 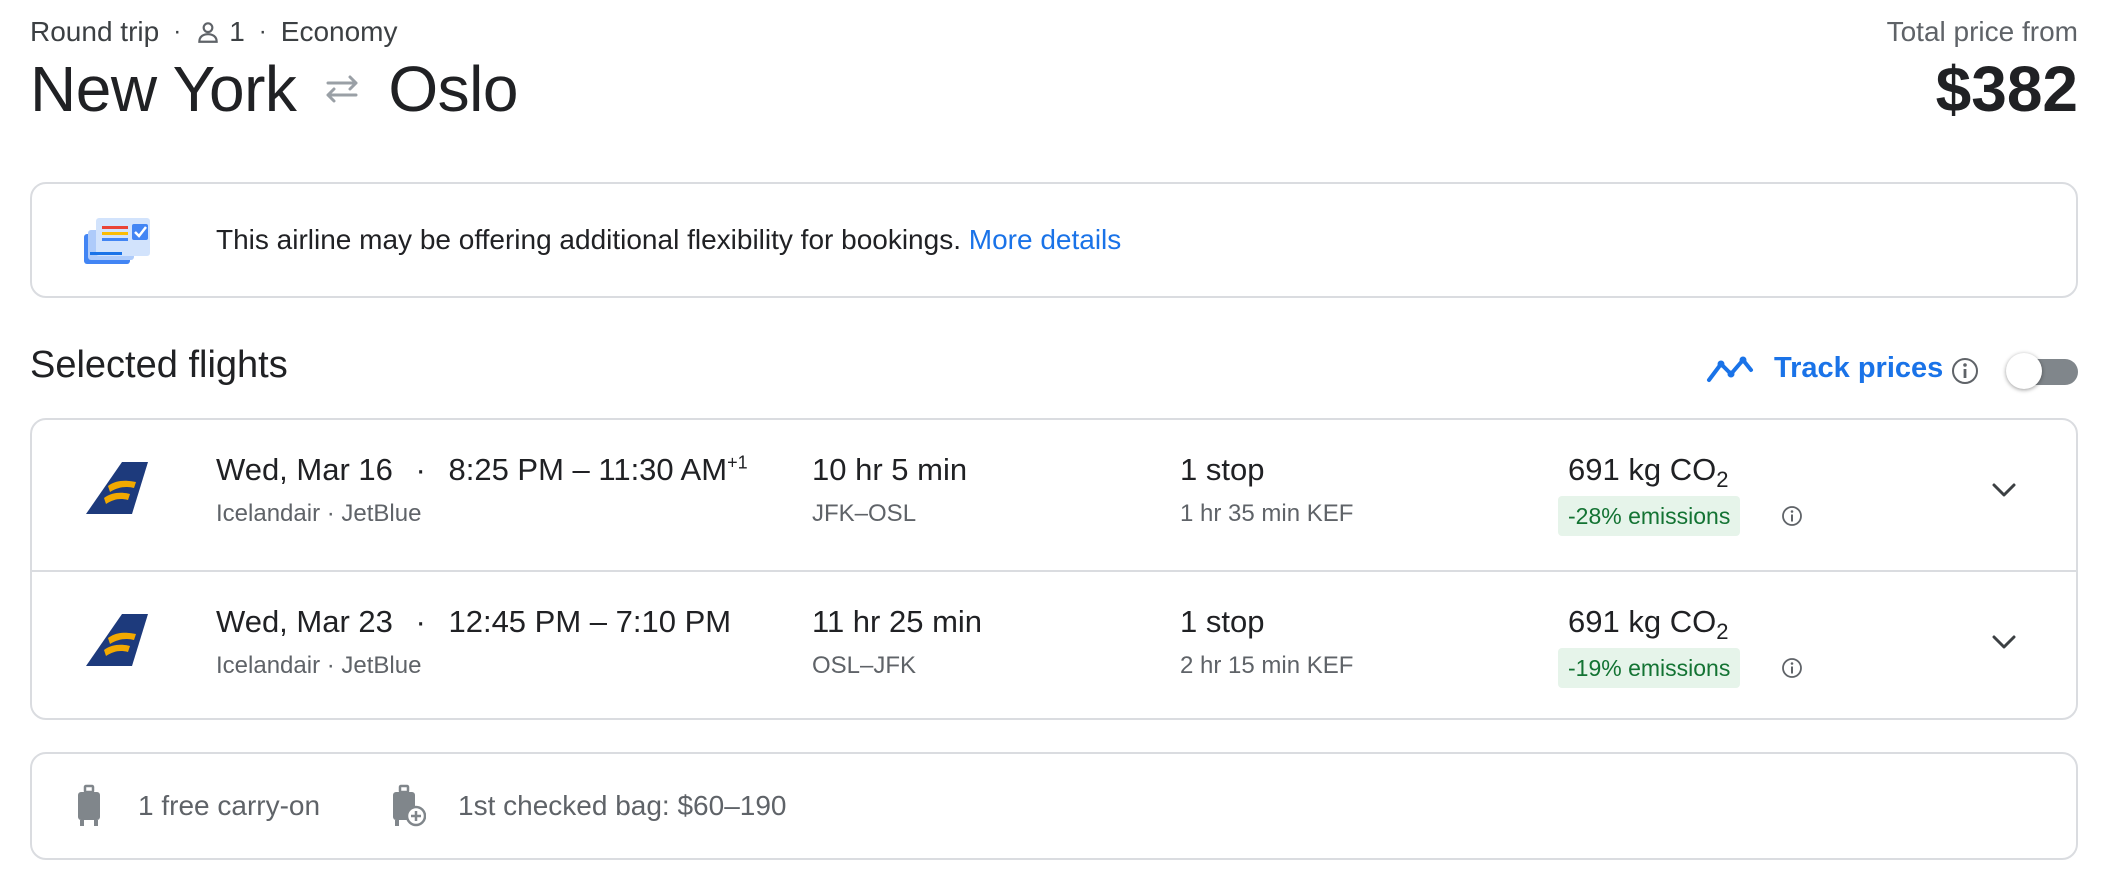 What do you see at coordinates (304, 469) in the screenshot?
I see `flight-date: Wed, Mar 16` at bounding box center [304, 469].